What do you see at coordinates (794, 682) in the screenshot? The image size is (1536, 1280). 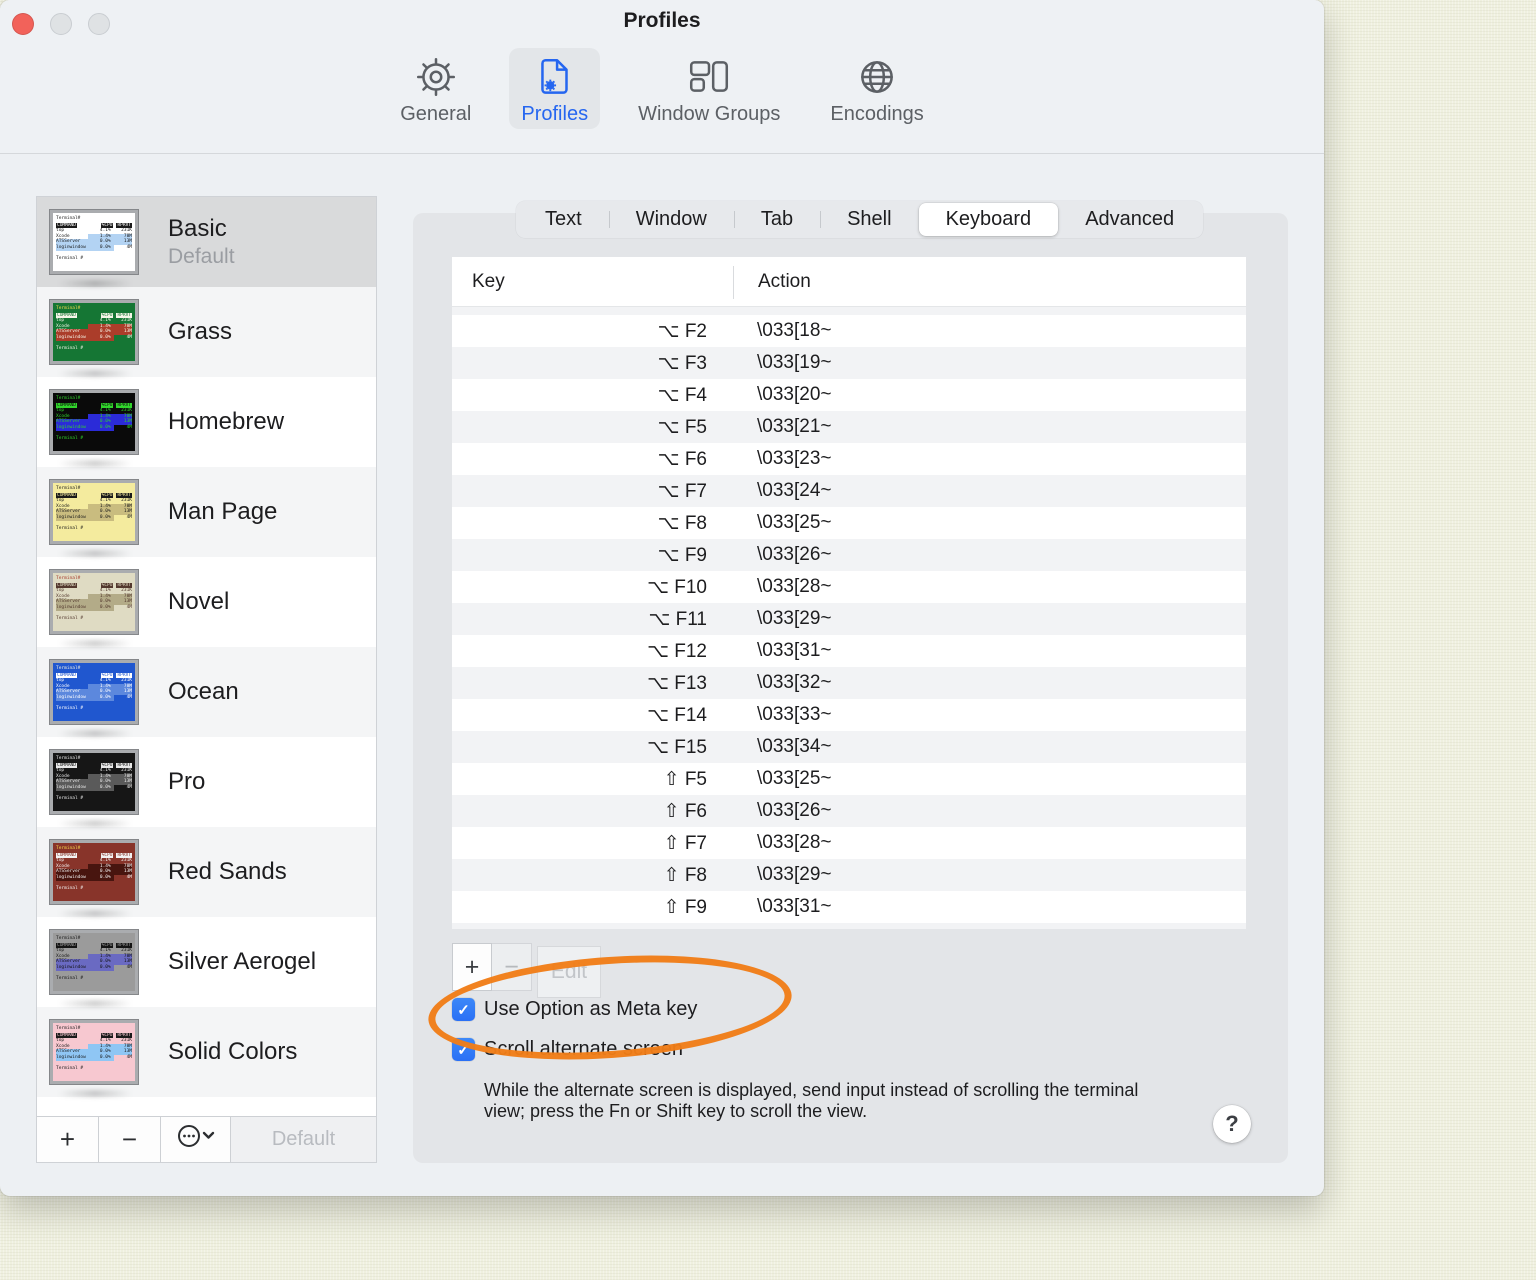 I see `action-cell: \033[32~` at bounding box center [794, 682].